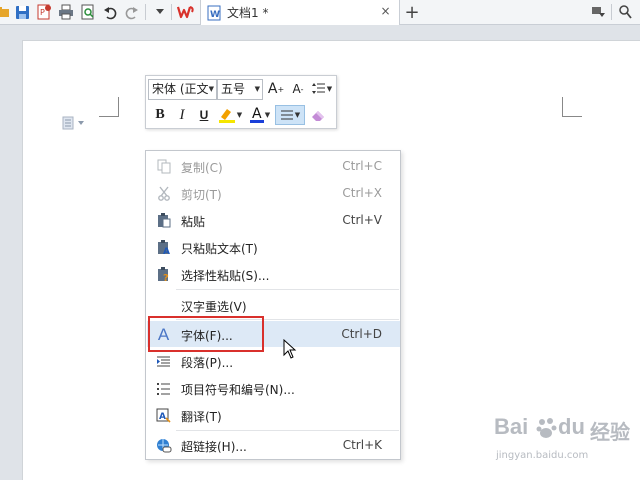  What do you see at coordinates (564, 442) in the screenshot?
I see `baidu-watermark: Bai du 经验 jingyan.baidu.com` at bounding box center [564, 442].